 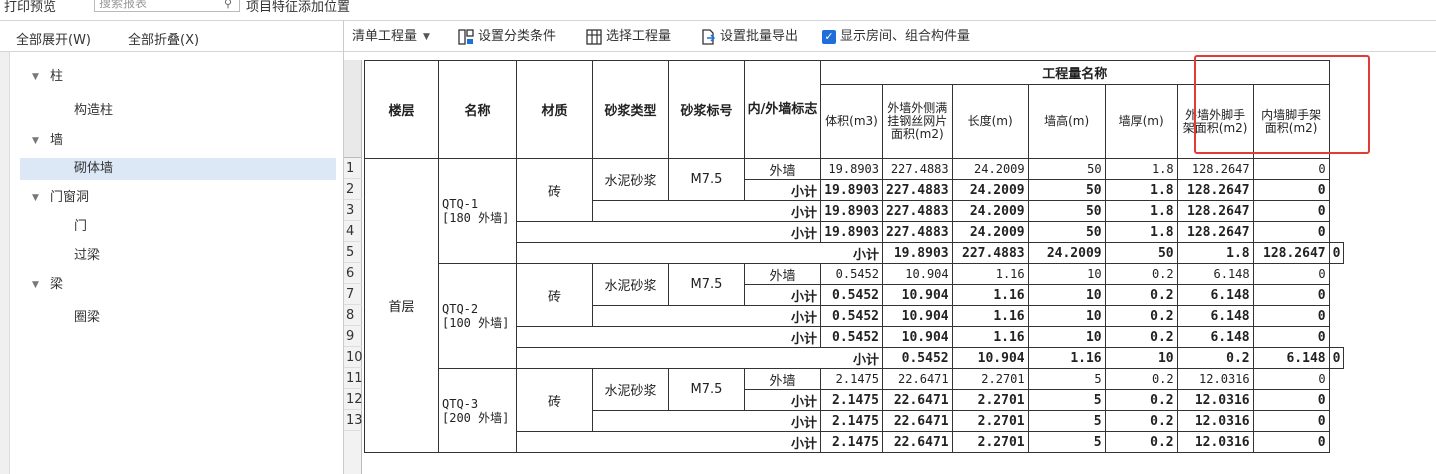 I want to click on name-cell: QTQ-3 [200 外墙], so click(x=477, y=410).